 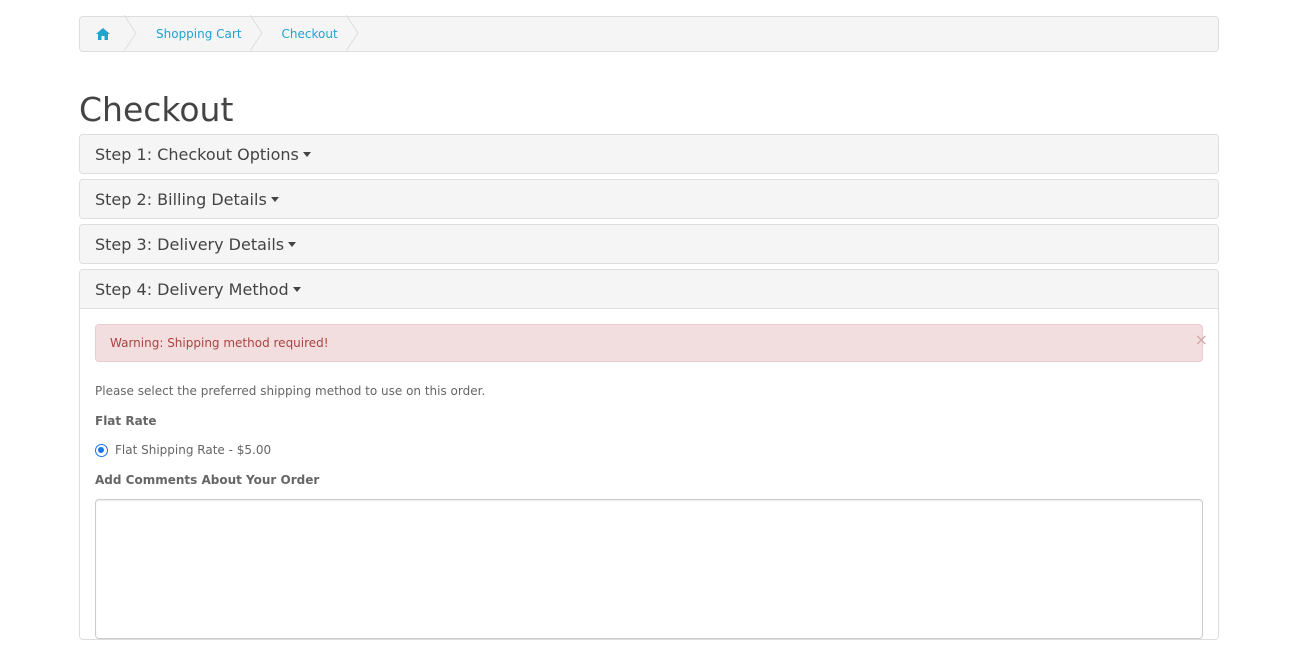 I want to click on breadcrumb-label: Checkout, so click(x=309, y=34).